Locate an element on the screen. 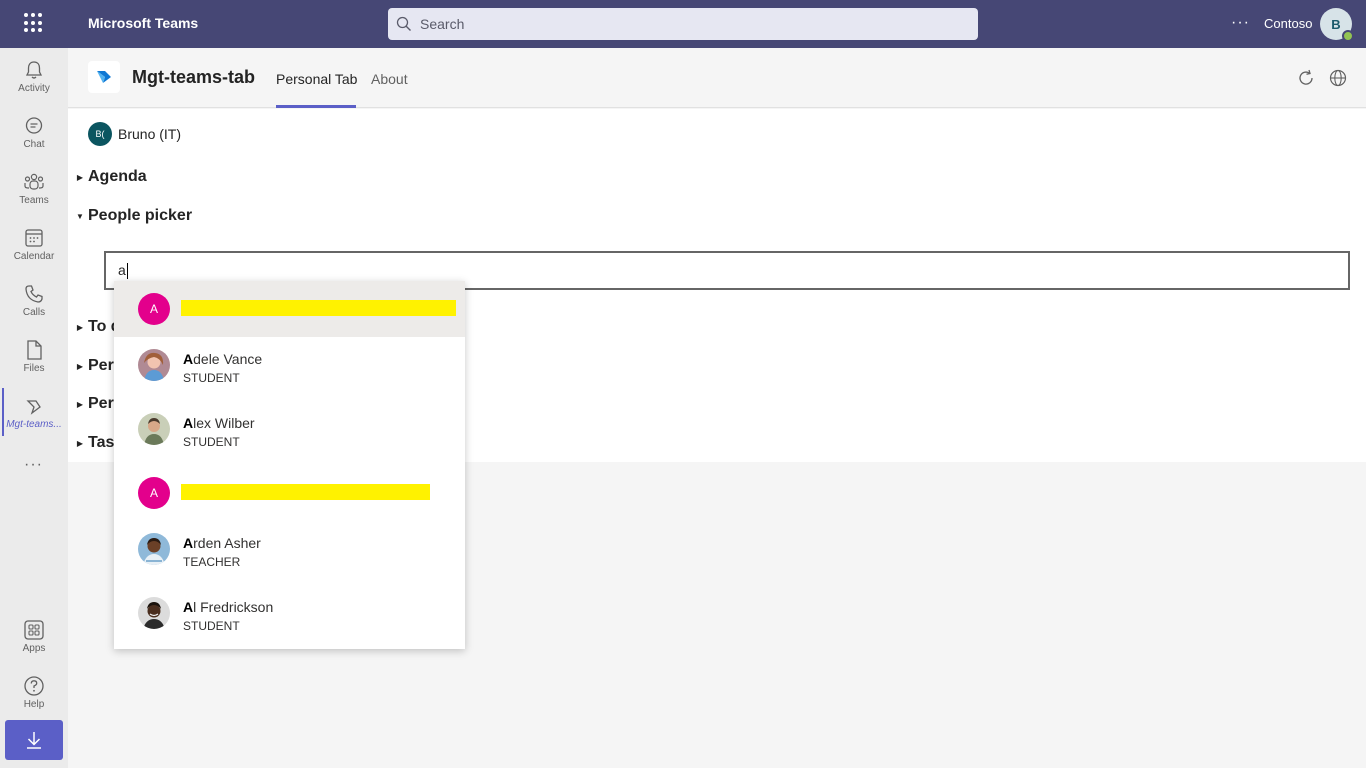 The height and width of the screenshot is (768, 1366). avatar: B( is located at coordinates (100, 134).